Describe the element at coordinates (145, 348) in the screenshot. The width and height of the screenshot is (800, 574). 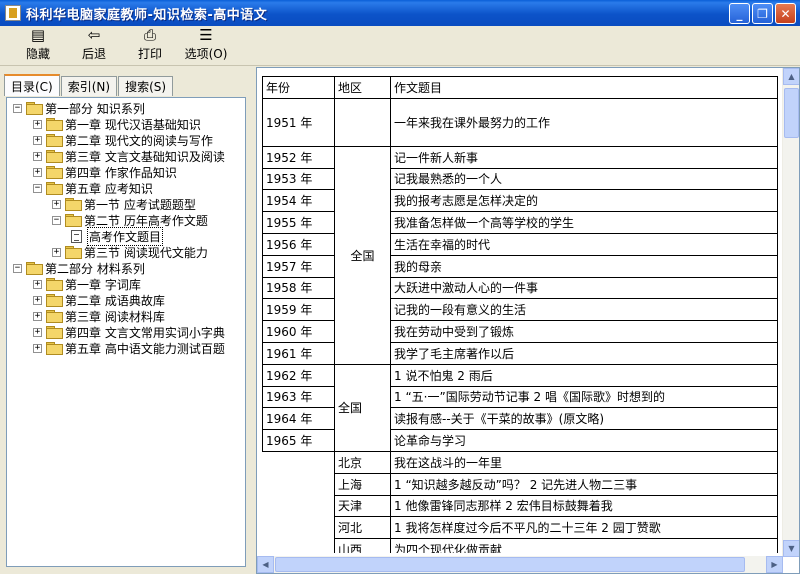
I see `tree-item-label: 第五章 高中语文能力测试百题` at that location.